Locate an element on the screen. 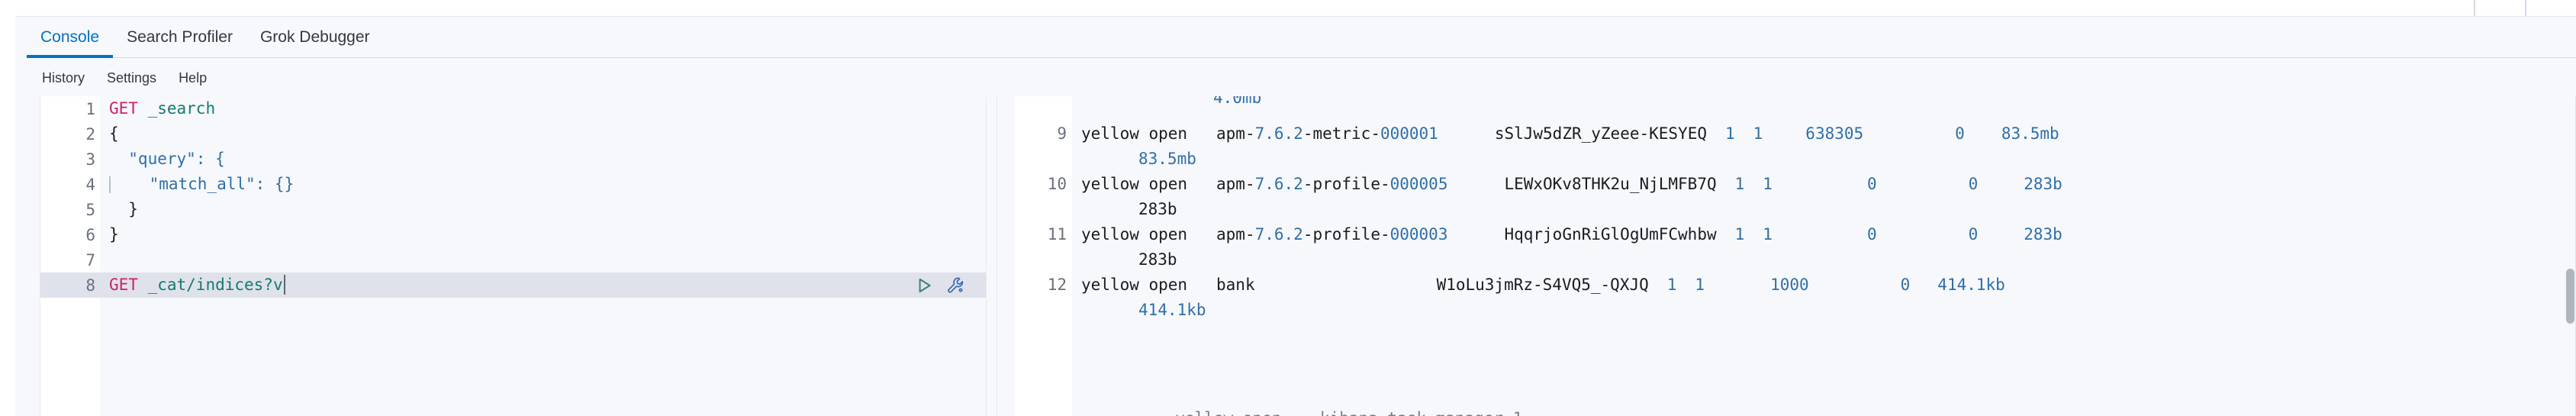  index-uuid: sSlJw5dZR_yZeee-KESYEQ is located at coordinates (1600, 133).